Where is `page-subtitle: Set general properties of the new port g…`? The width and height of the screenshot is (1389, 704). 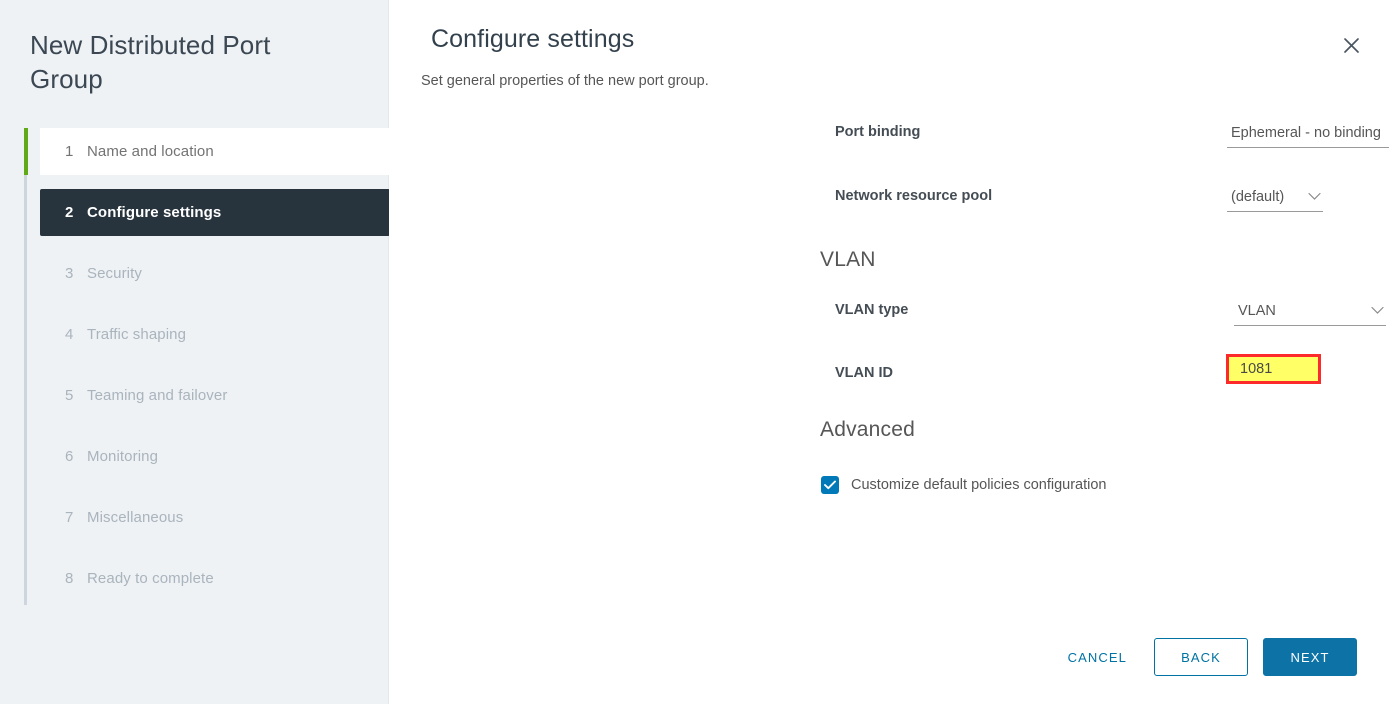
page-subtitle: Set general properties of the new port g… is located at coordinates (565, 81).